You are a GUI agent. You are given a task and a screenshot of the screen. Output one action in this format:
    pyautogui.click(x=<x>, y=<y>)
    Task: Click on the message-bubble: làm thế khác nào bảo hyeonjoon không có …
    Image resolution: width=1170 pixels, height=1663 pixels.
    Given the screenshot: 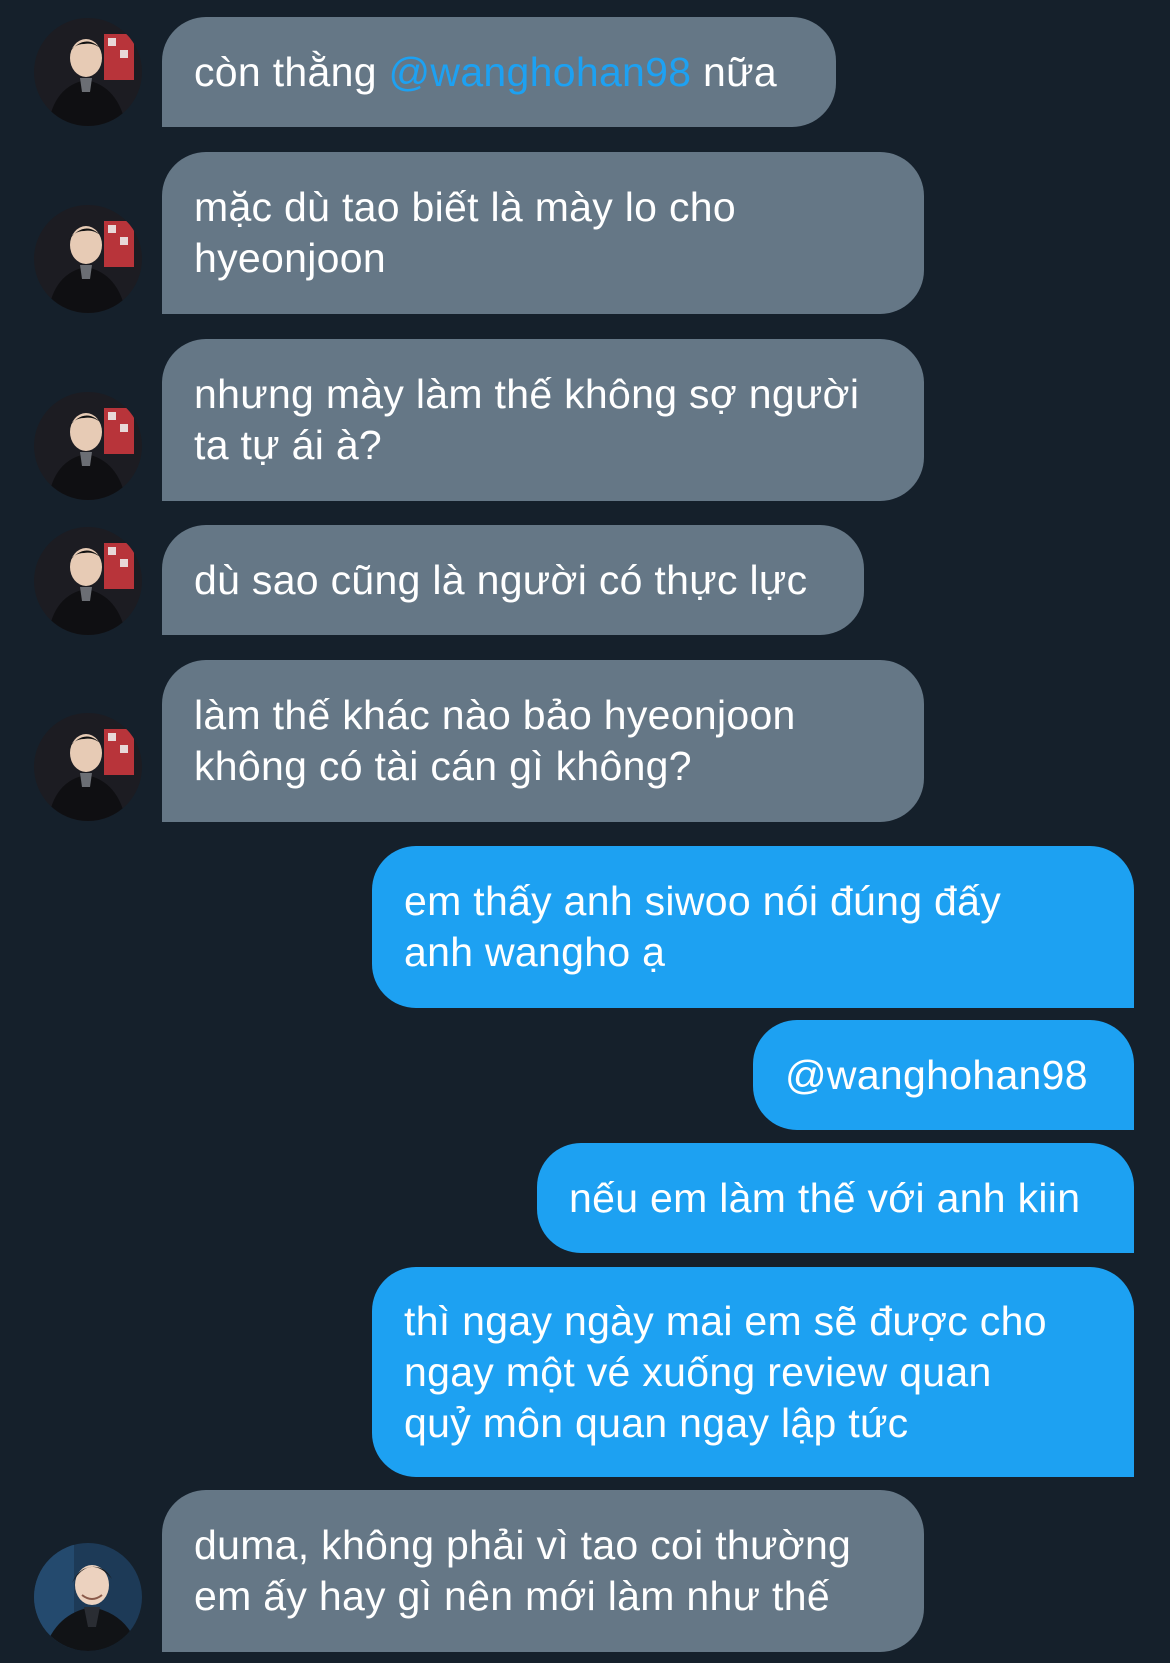 What is the action you would take?
    pyautogui.click(x=543, y=741)
    